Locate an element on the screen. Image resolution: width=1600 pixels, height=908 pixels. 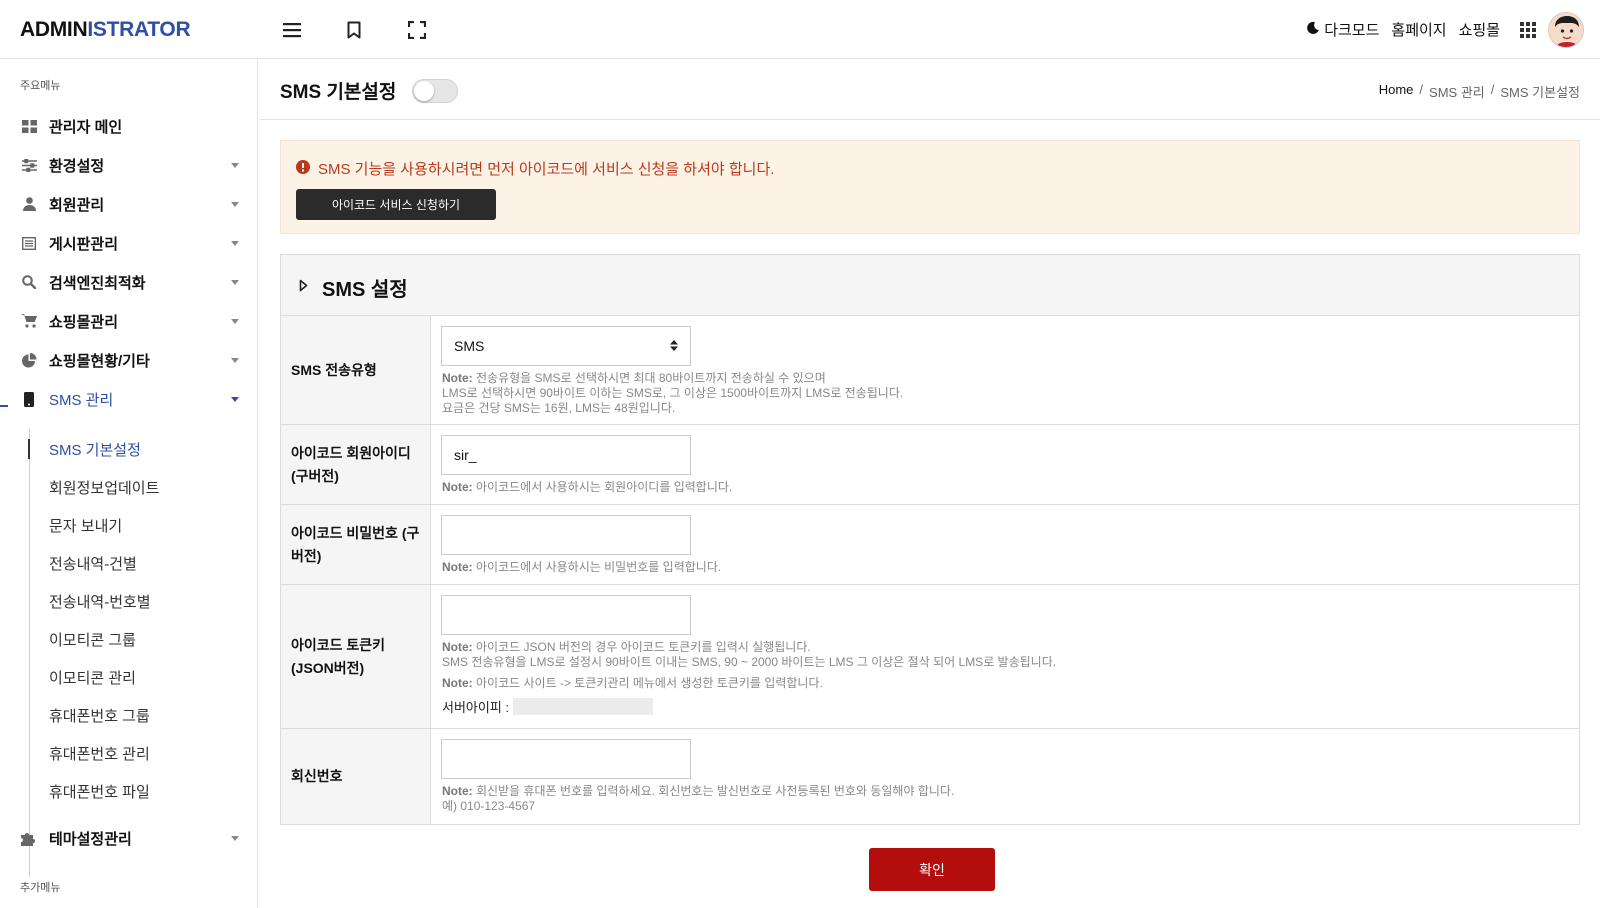
reply-number-input is located at coordinates (566, 759).